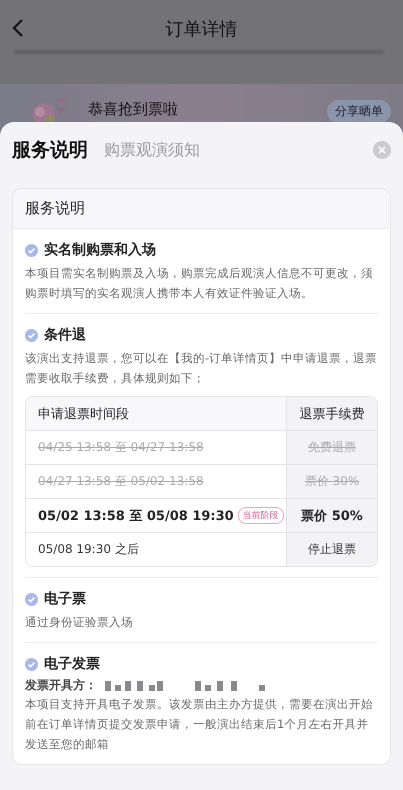 This screenshot has width=403, height=790. What do you see at coordinates (79, 622) in the screenshot?
I see `section-text: 通过身份证验票入场` at bounding box center [79, 622].